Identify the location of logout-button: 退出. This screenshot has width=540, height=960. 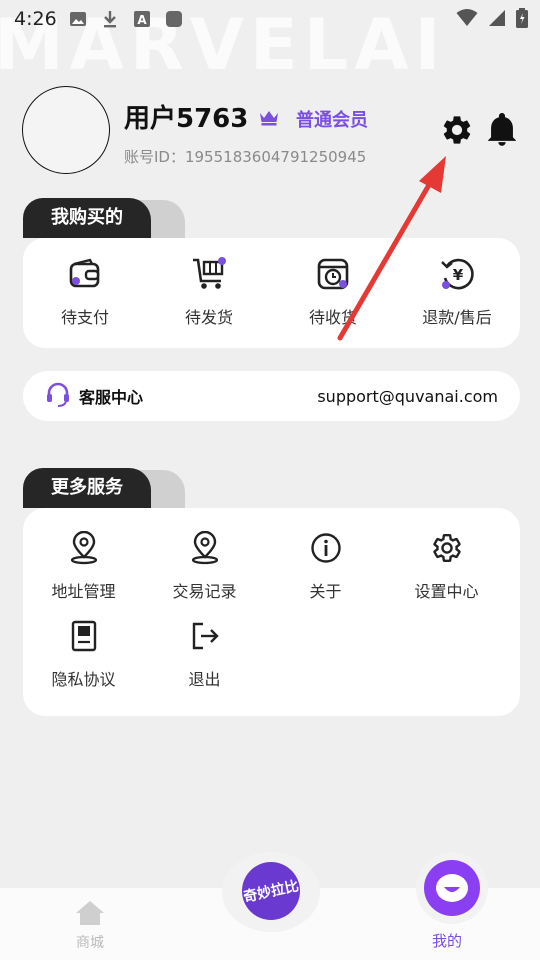
(204, 654).